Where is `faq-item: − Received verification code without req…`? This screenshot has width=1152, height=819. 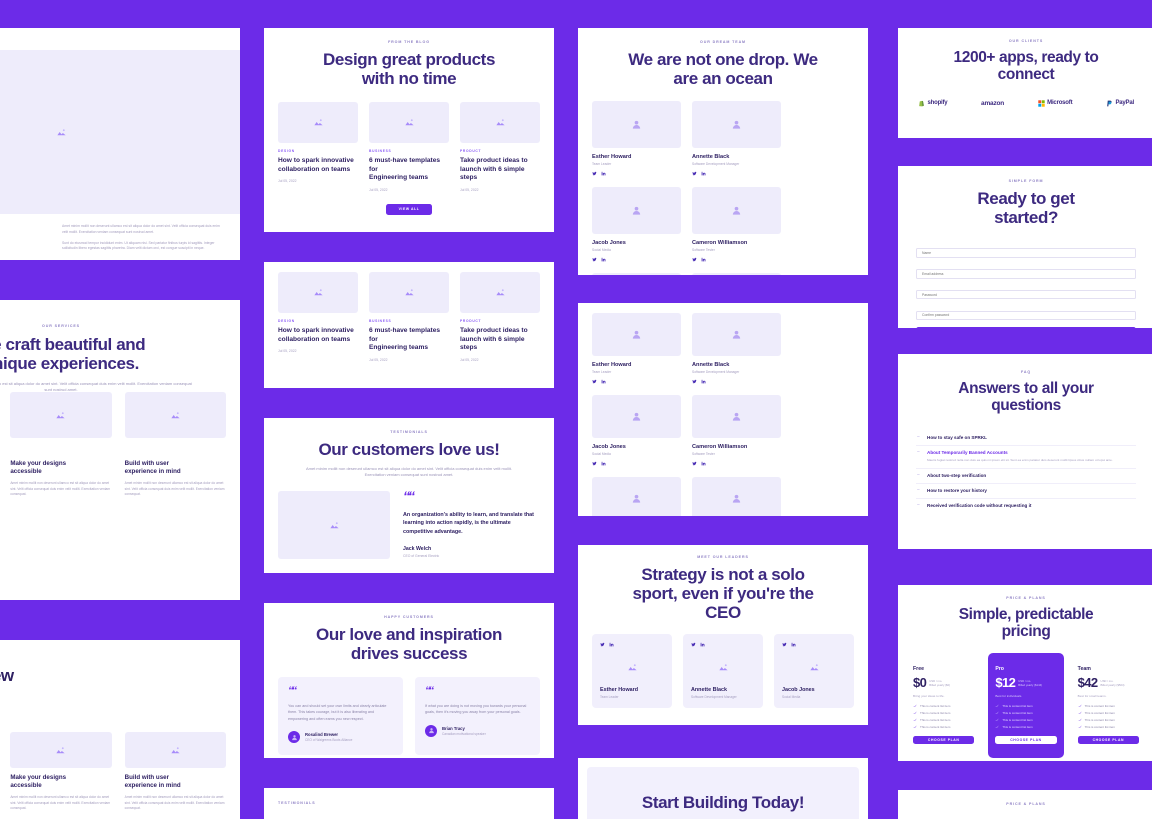
faq-item: − Received verification code without req… is located at coordinates (1026, 506).